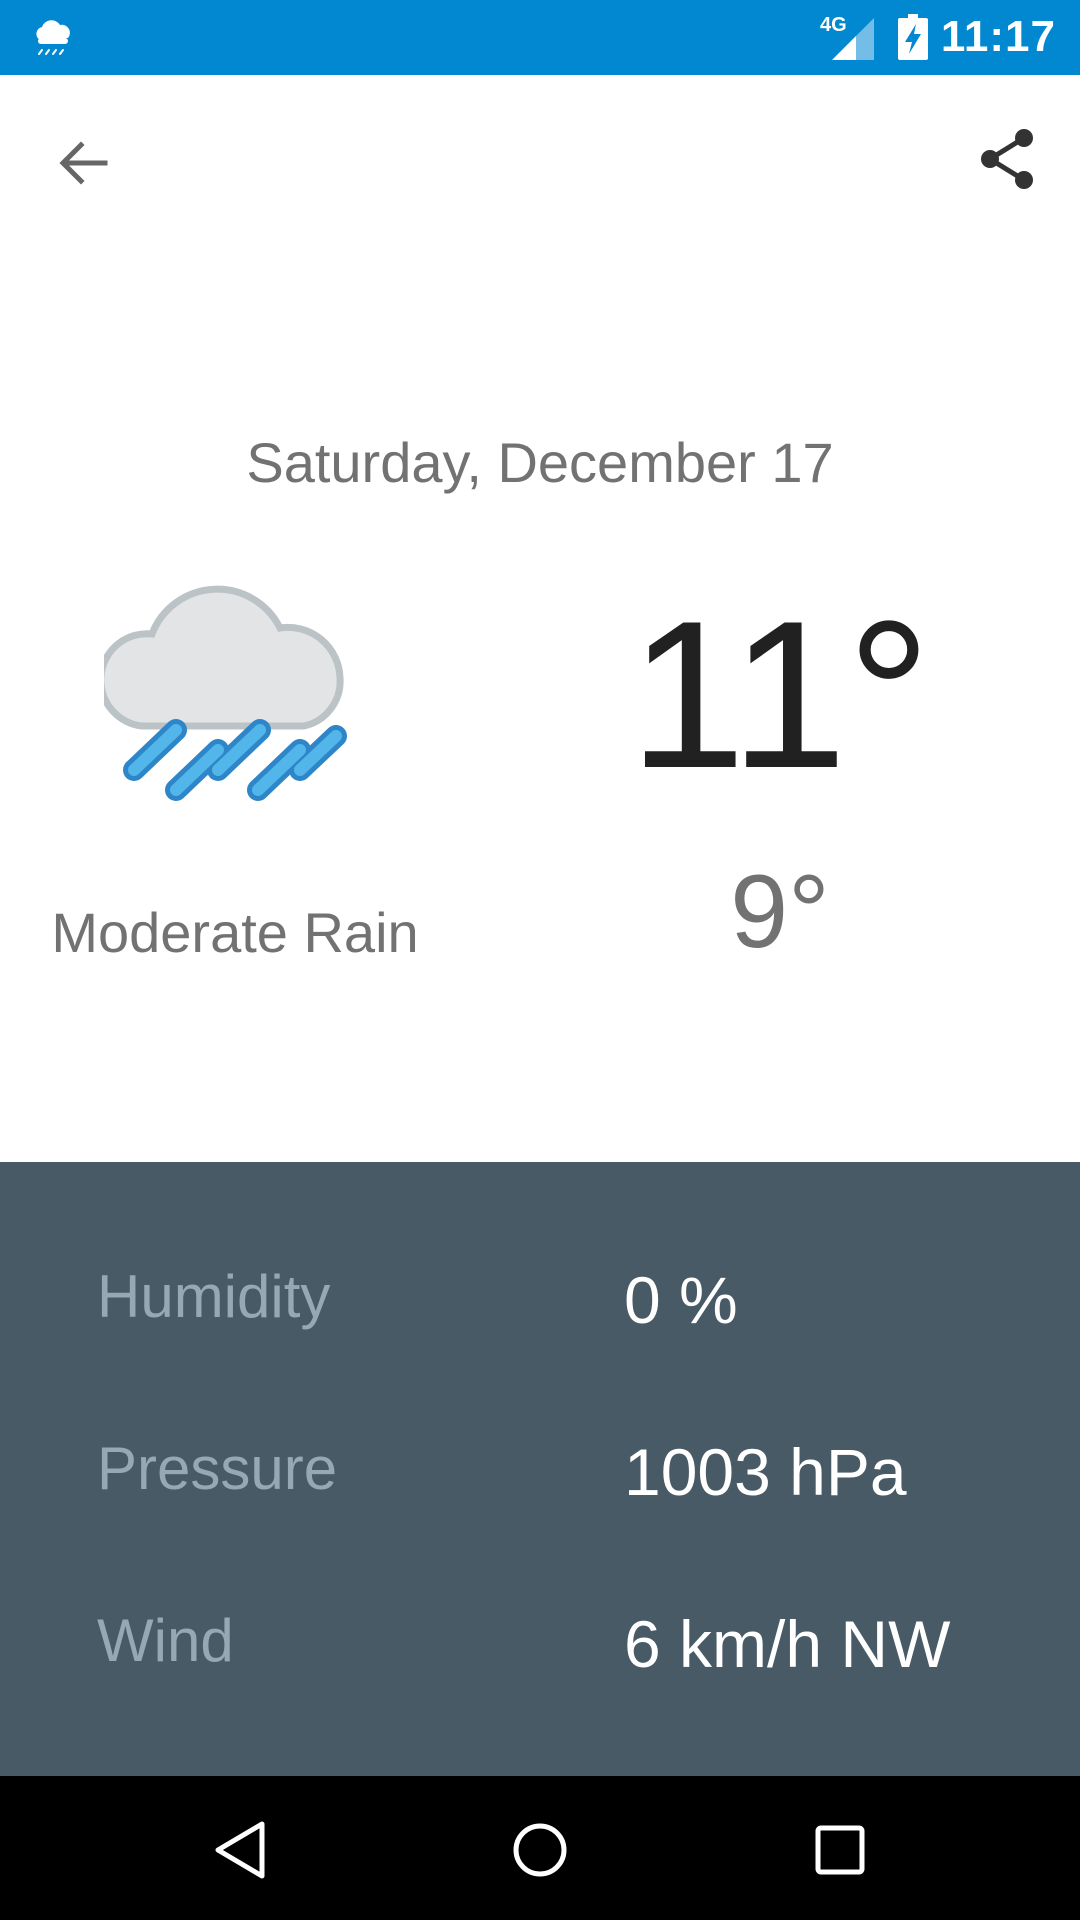  I want to click on status-bar: 4G 11:17, so click(540, 37).